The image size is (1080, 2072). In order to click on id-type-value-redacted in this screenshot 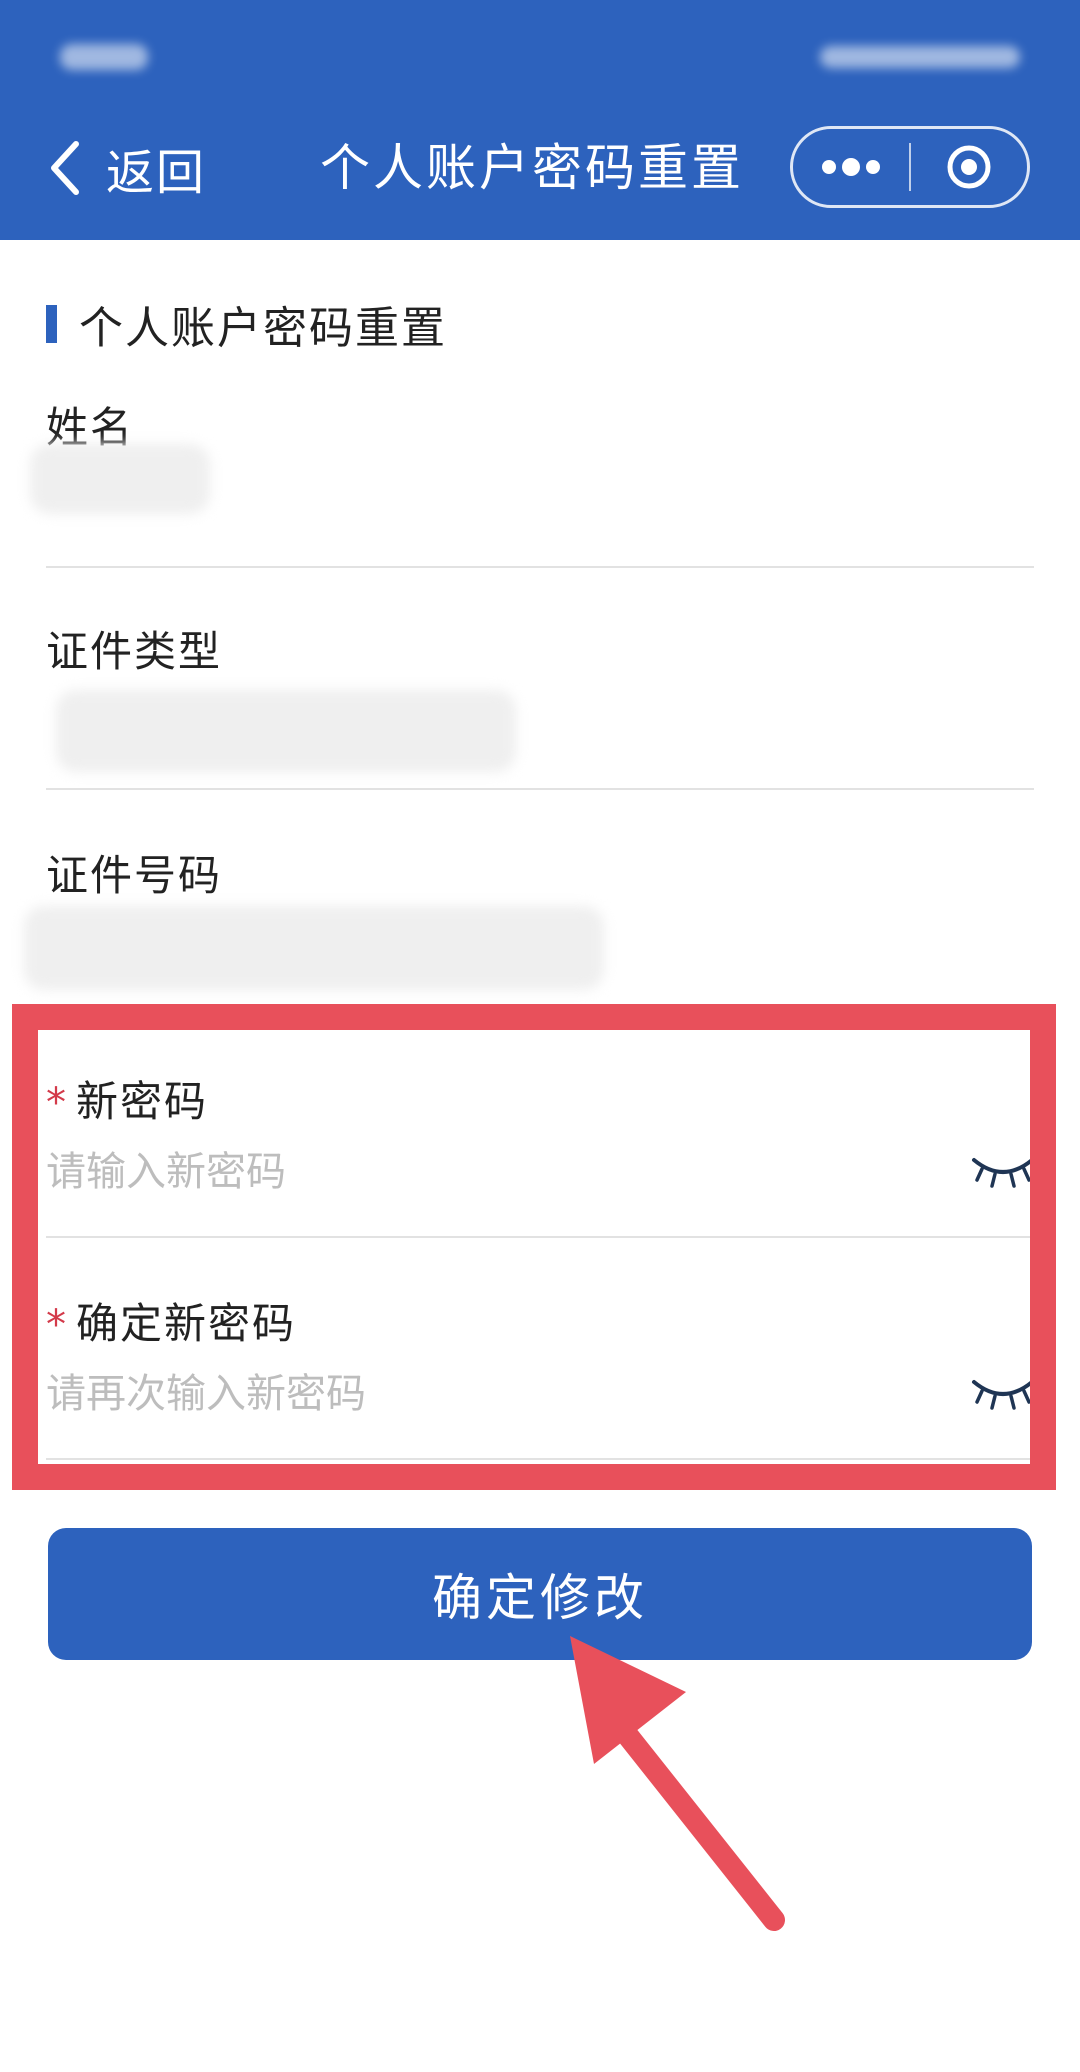, I will do `click(286, 731)`.